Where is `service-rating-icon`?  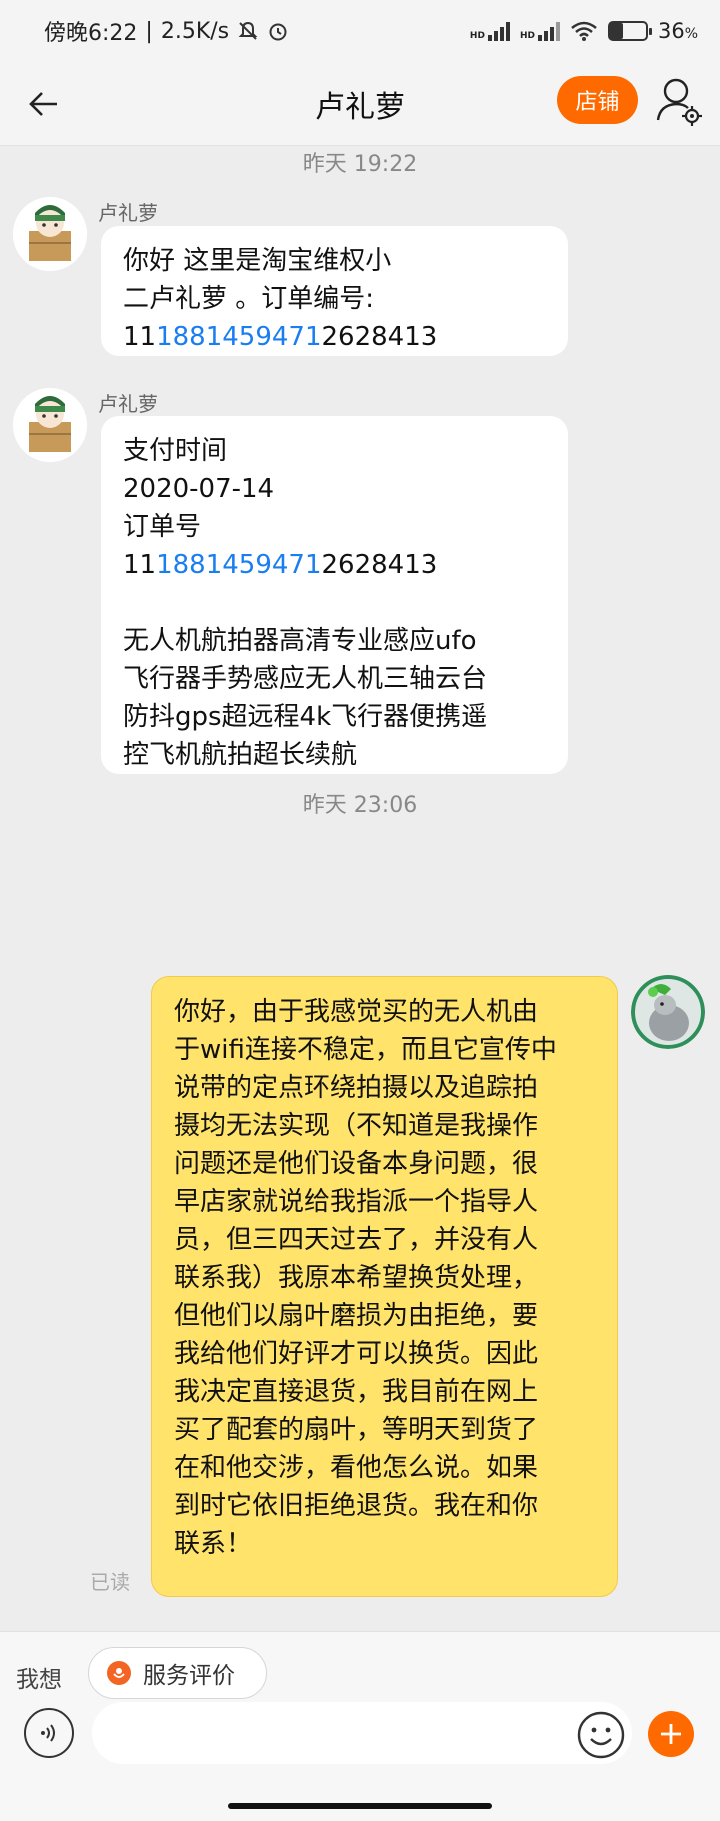 service-rating-icon is located at coordinates (119, 1673).